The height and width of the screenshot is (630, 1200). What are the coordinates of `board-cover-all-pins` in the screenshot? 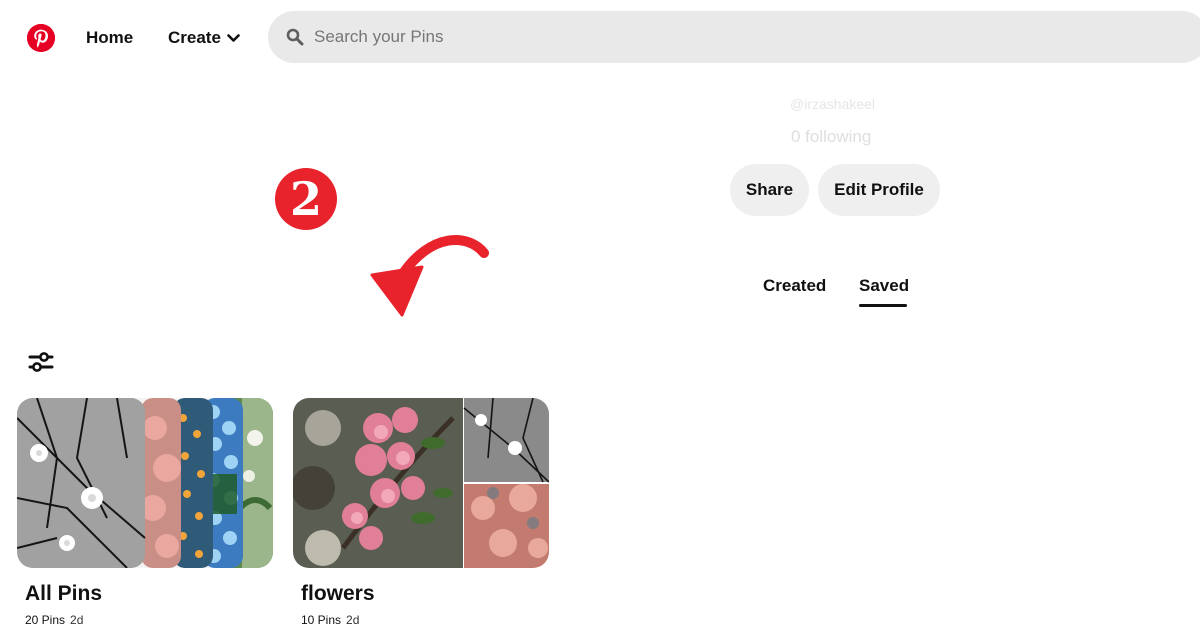 It's located at (145, 483).